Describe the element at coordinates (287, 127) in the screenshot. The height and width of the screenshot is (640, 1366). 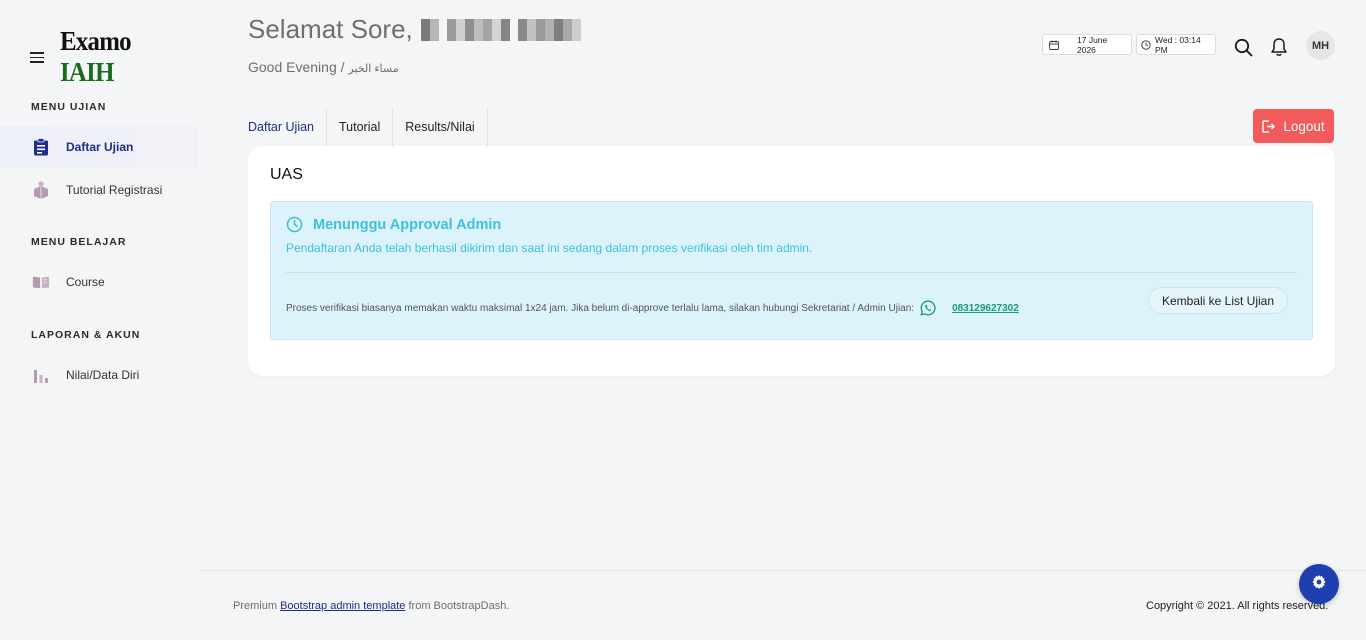
I see `tab-daftar-ujian: Daftar Ujian` at that location.